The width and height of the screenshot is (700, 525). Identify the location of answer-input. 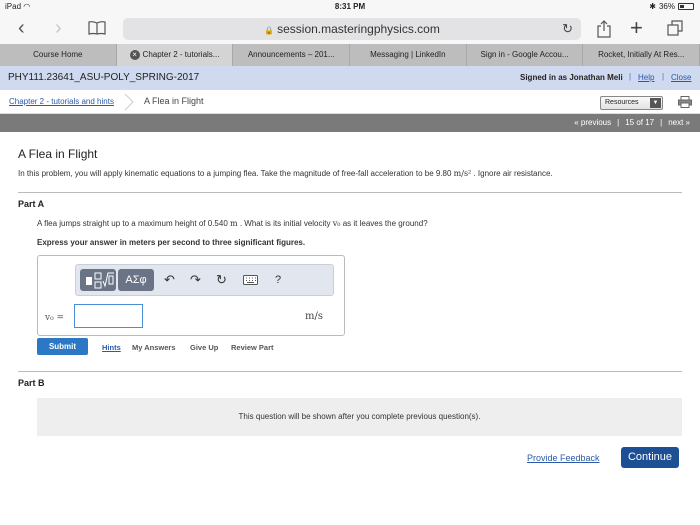
(108, 316).